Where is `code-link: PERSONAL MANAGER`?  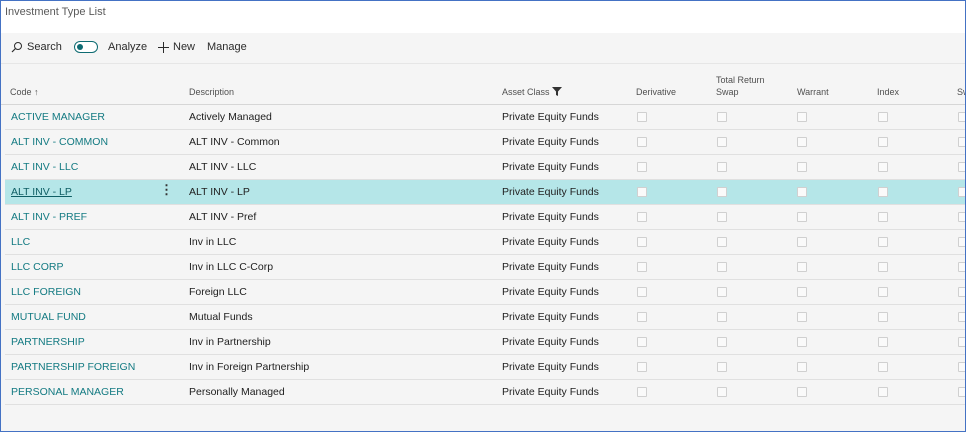 code-link: PERSONAL MANAGER is located at coordinates (67, 392).